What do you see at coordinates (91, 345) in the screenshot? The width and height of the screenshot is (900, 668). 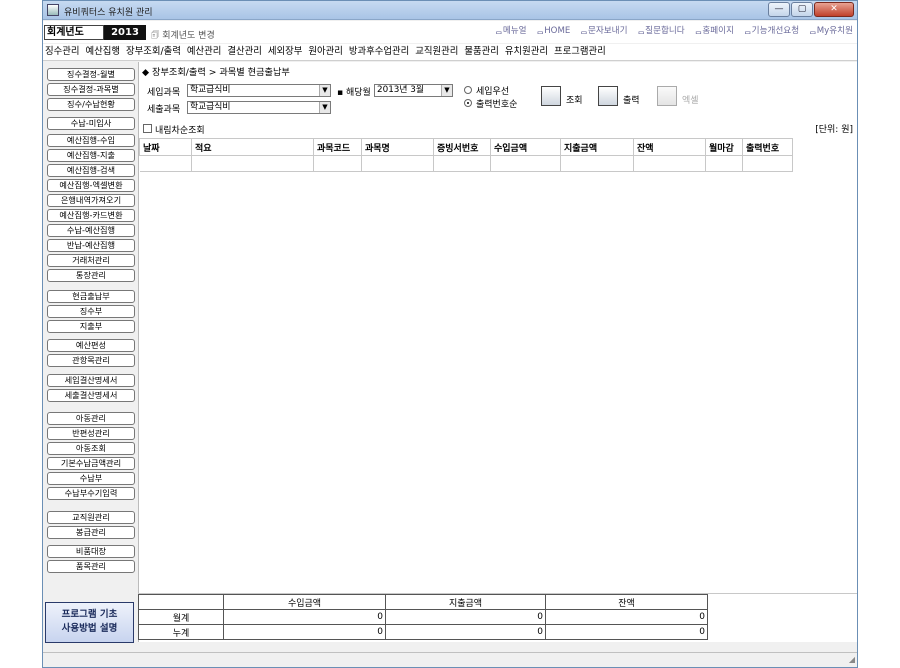 I see `sidebar-item: 예산편성` at bounding box center [91, 345].